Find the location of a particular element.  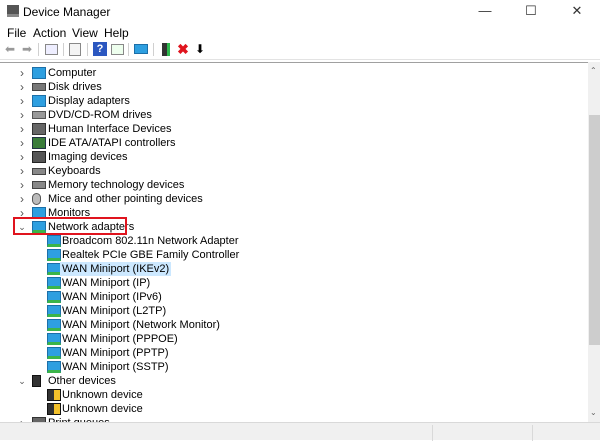

scrollbar-thumb is located at coordinates (594, 230).